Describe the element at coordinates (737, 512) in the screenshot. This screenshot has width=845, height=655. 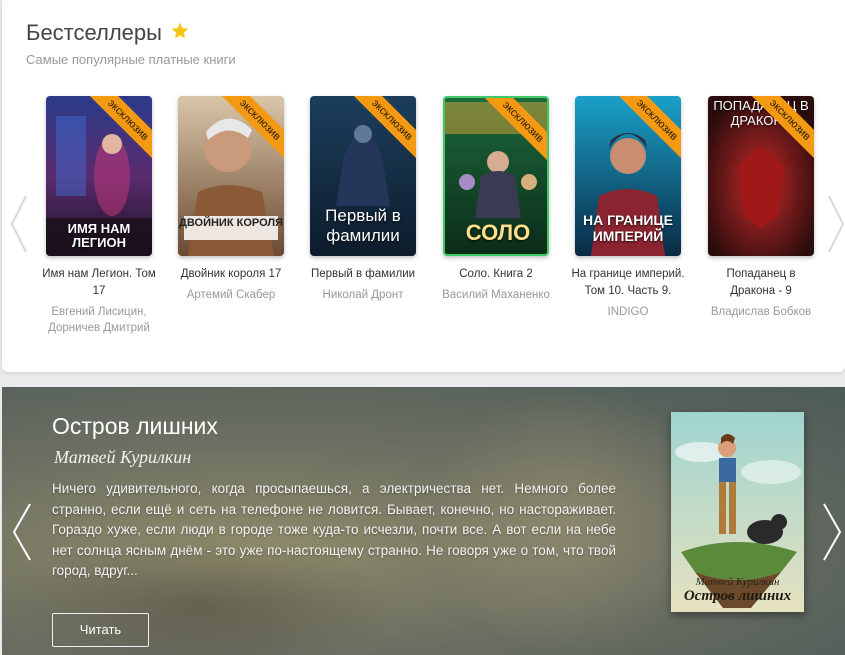
I see `featured-cover: Матвей Курилкин Остров лишних` at that location.